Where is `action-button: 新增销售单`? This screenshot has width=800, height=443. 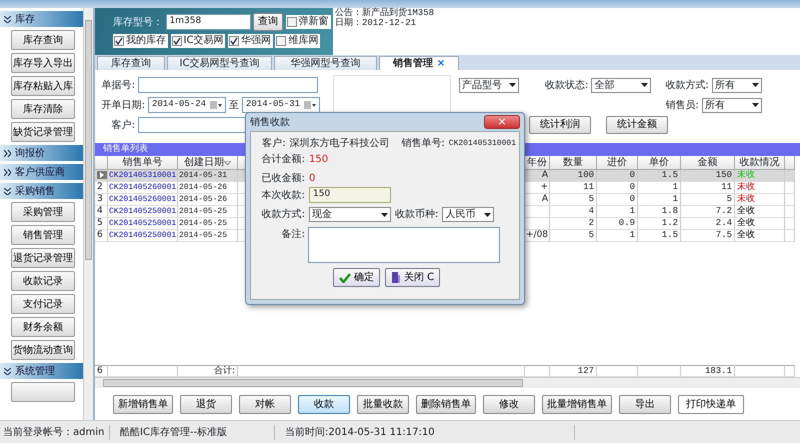 action-button: 新增销售单 is located at coordinates (143, 404).